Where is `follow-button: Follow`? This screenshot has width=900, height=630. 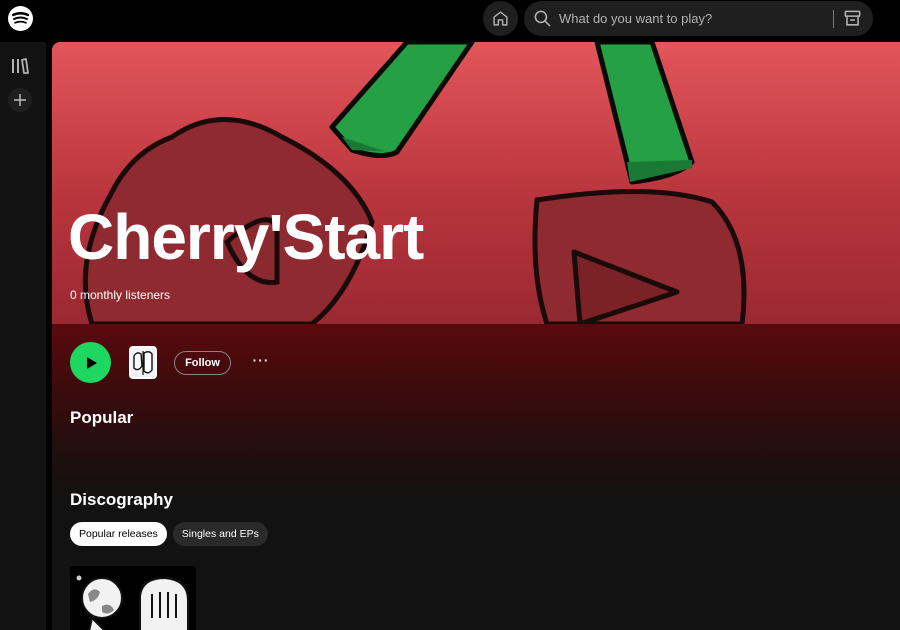
follow-button: Follow is located at coordinates (202, 363).